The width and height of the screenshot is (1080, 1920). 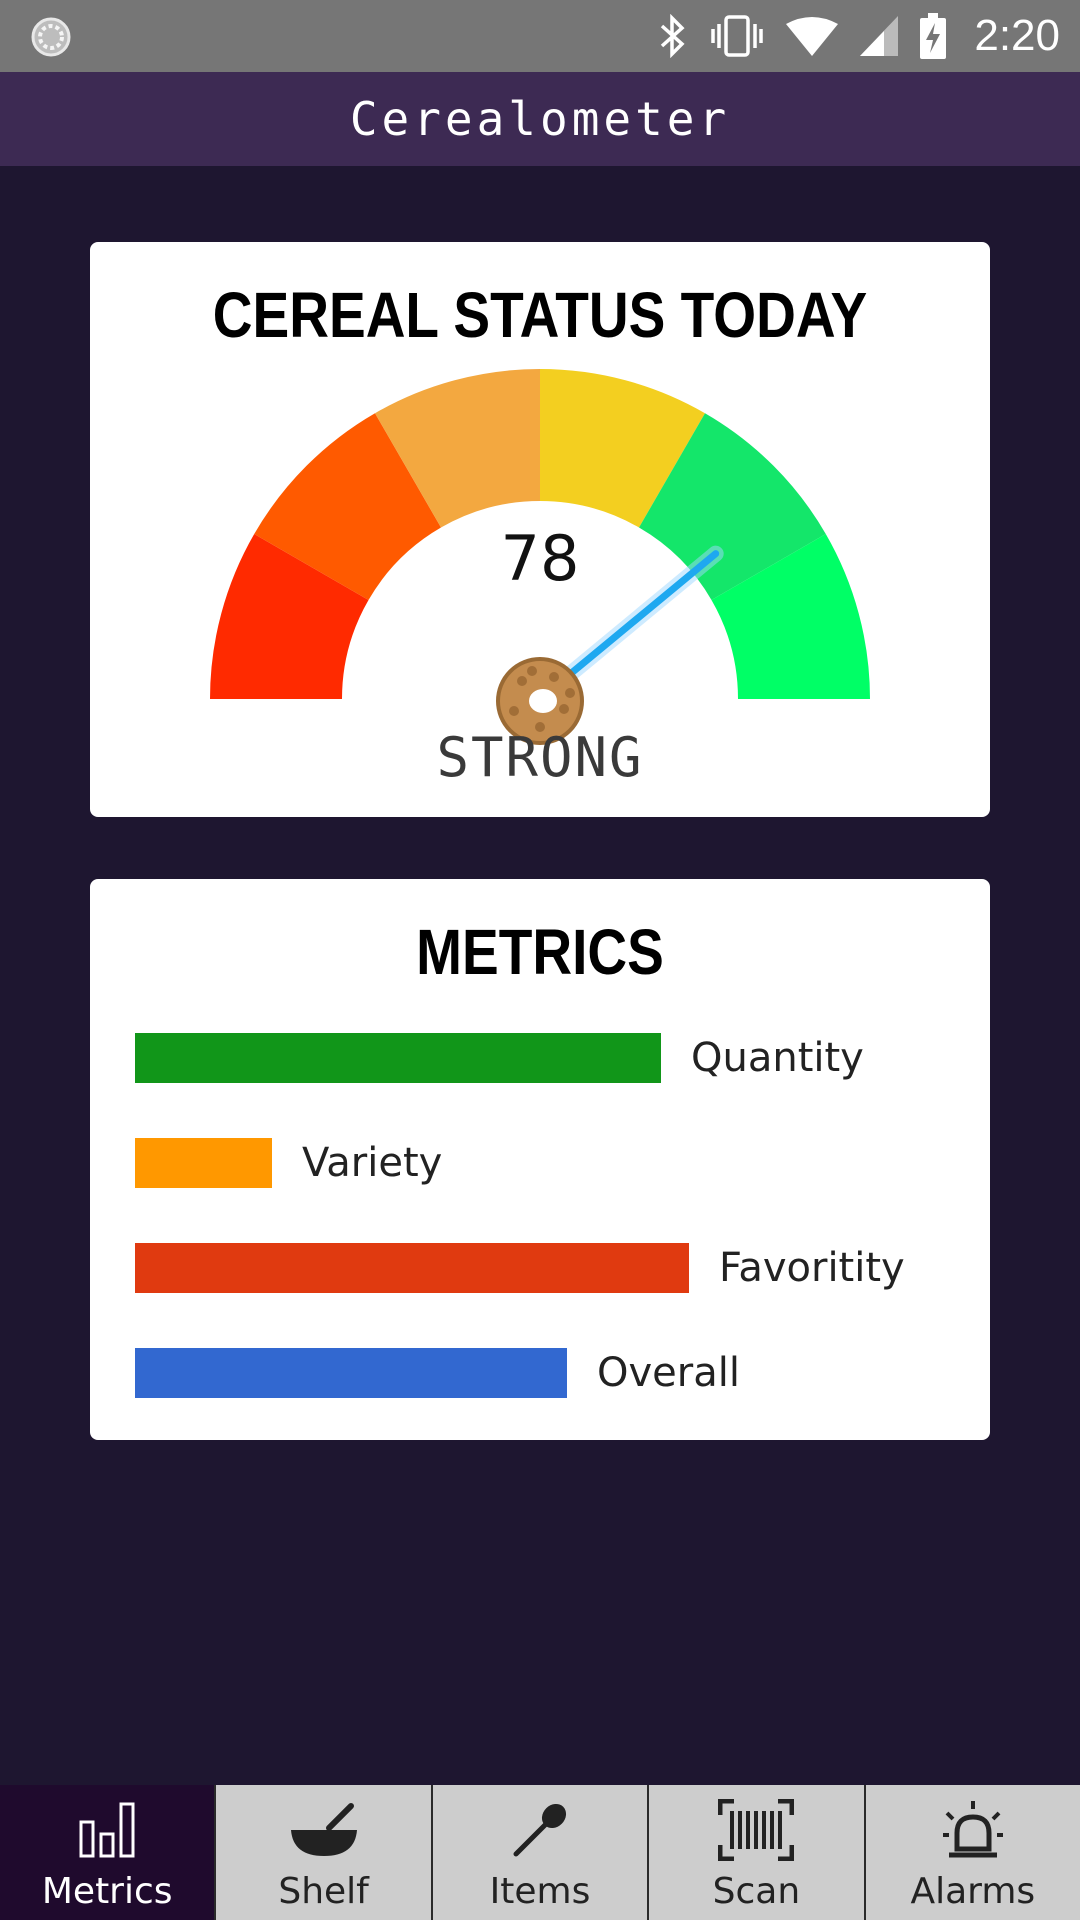 I want to click on app-title: Cerealometer, so click(x=540, y=119).